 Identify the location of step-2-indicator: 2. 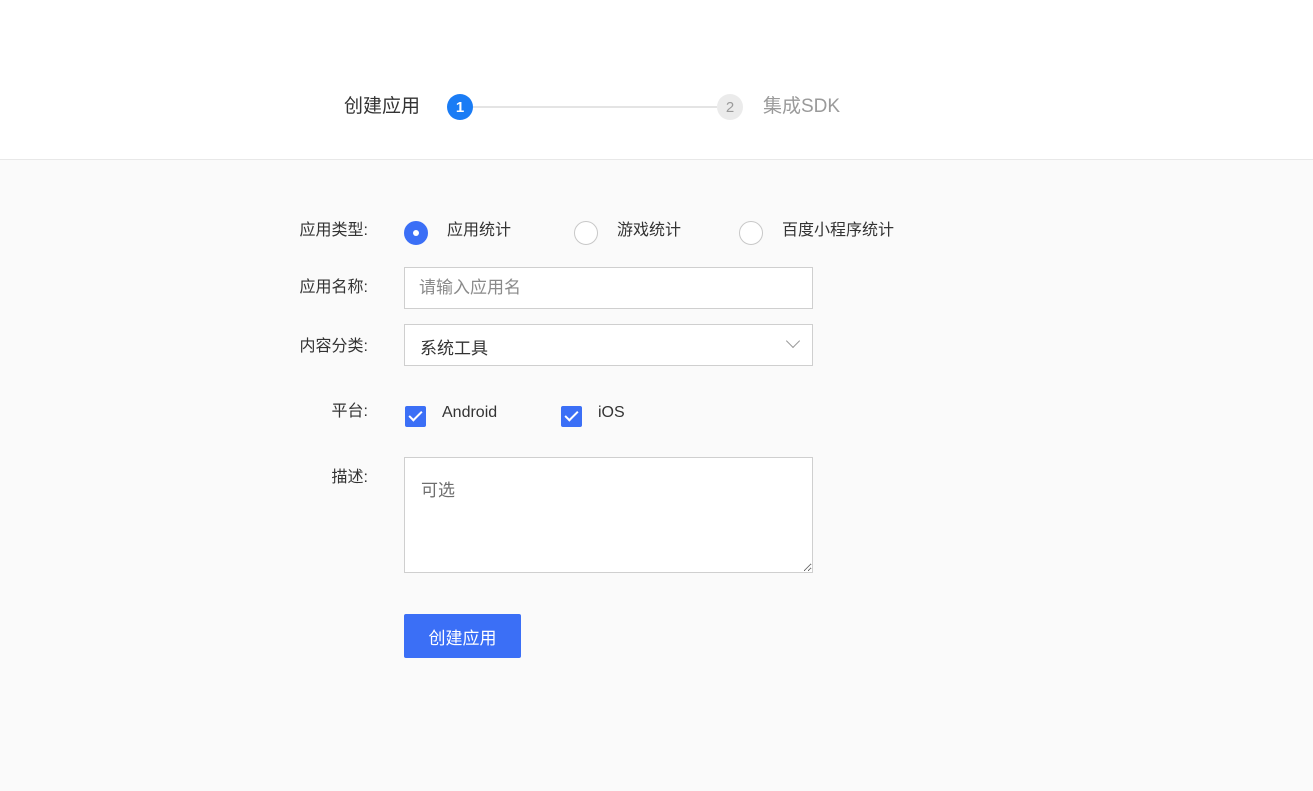
(730, 107).